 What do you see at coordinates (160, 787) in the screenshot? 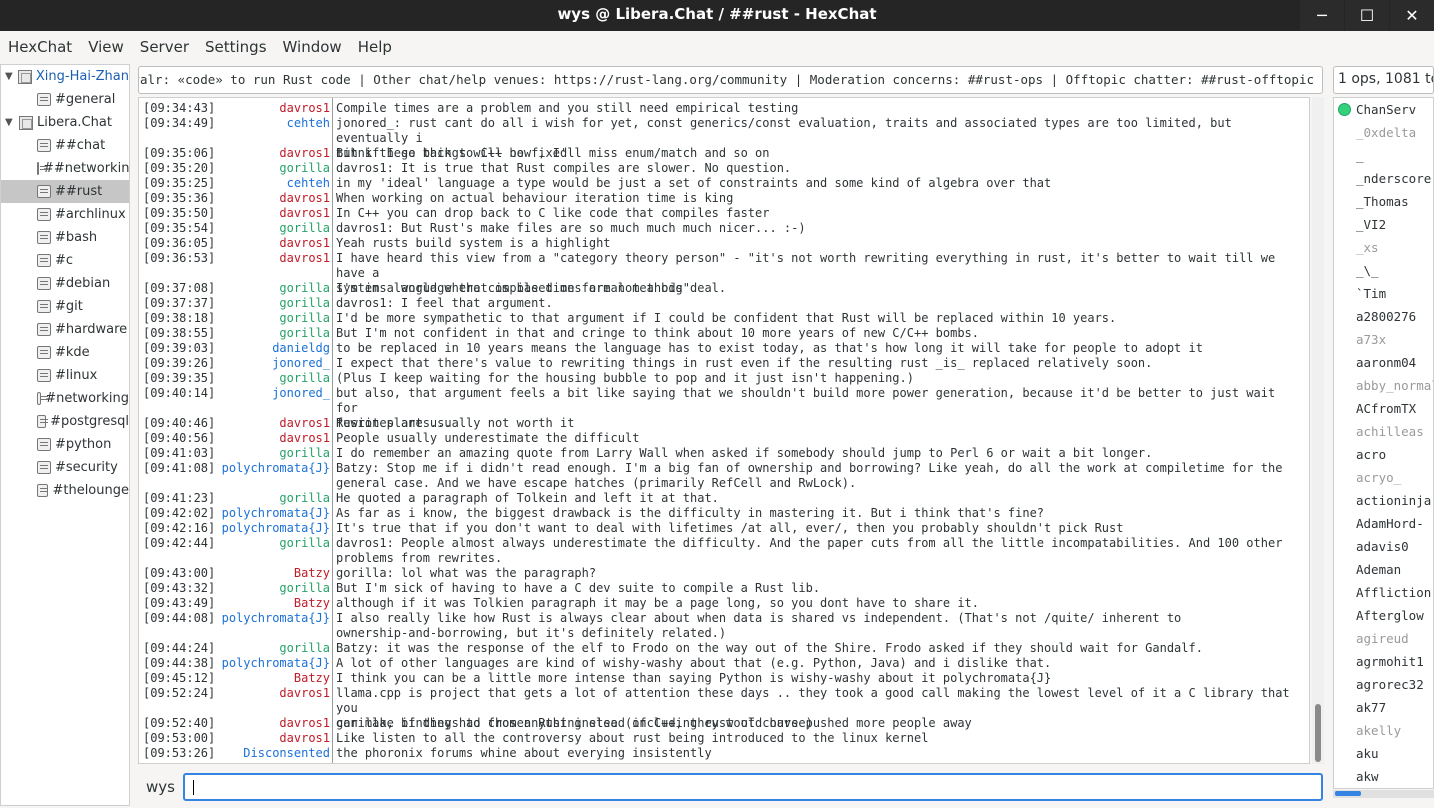
I see `nick-button: wys` at bounding box center [160, 787].